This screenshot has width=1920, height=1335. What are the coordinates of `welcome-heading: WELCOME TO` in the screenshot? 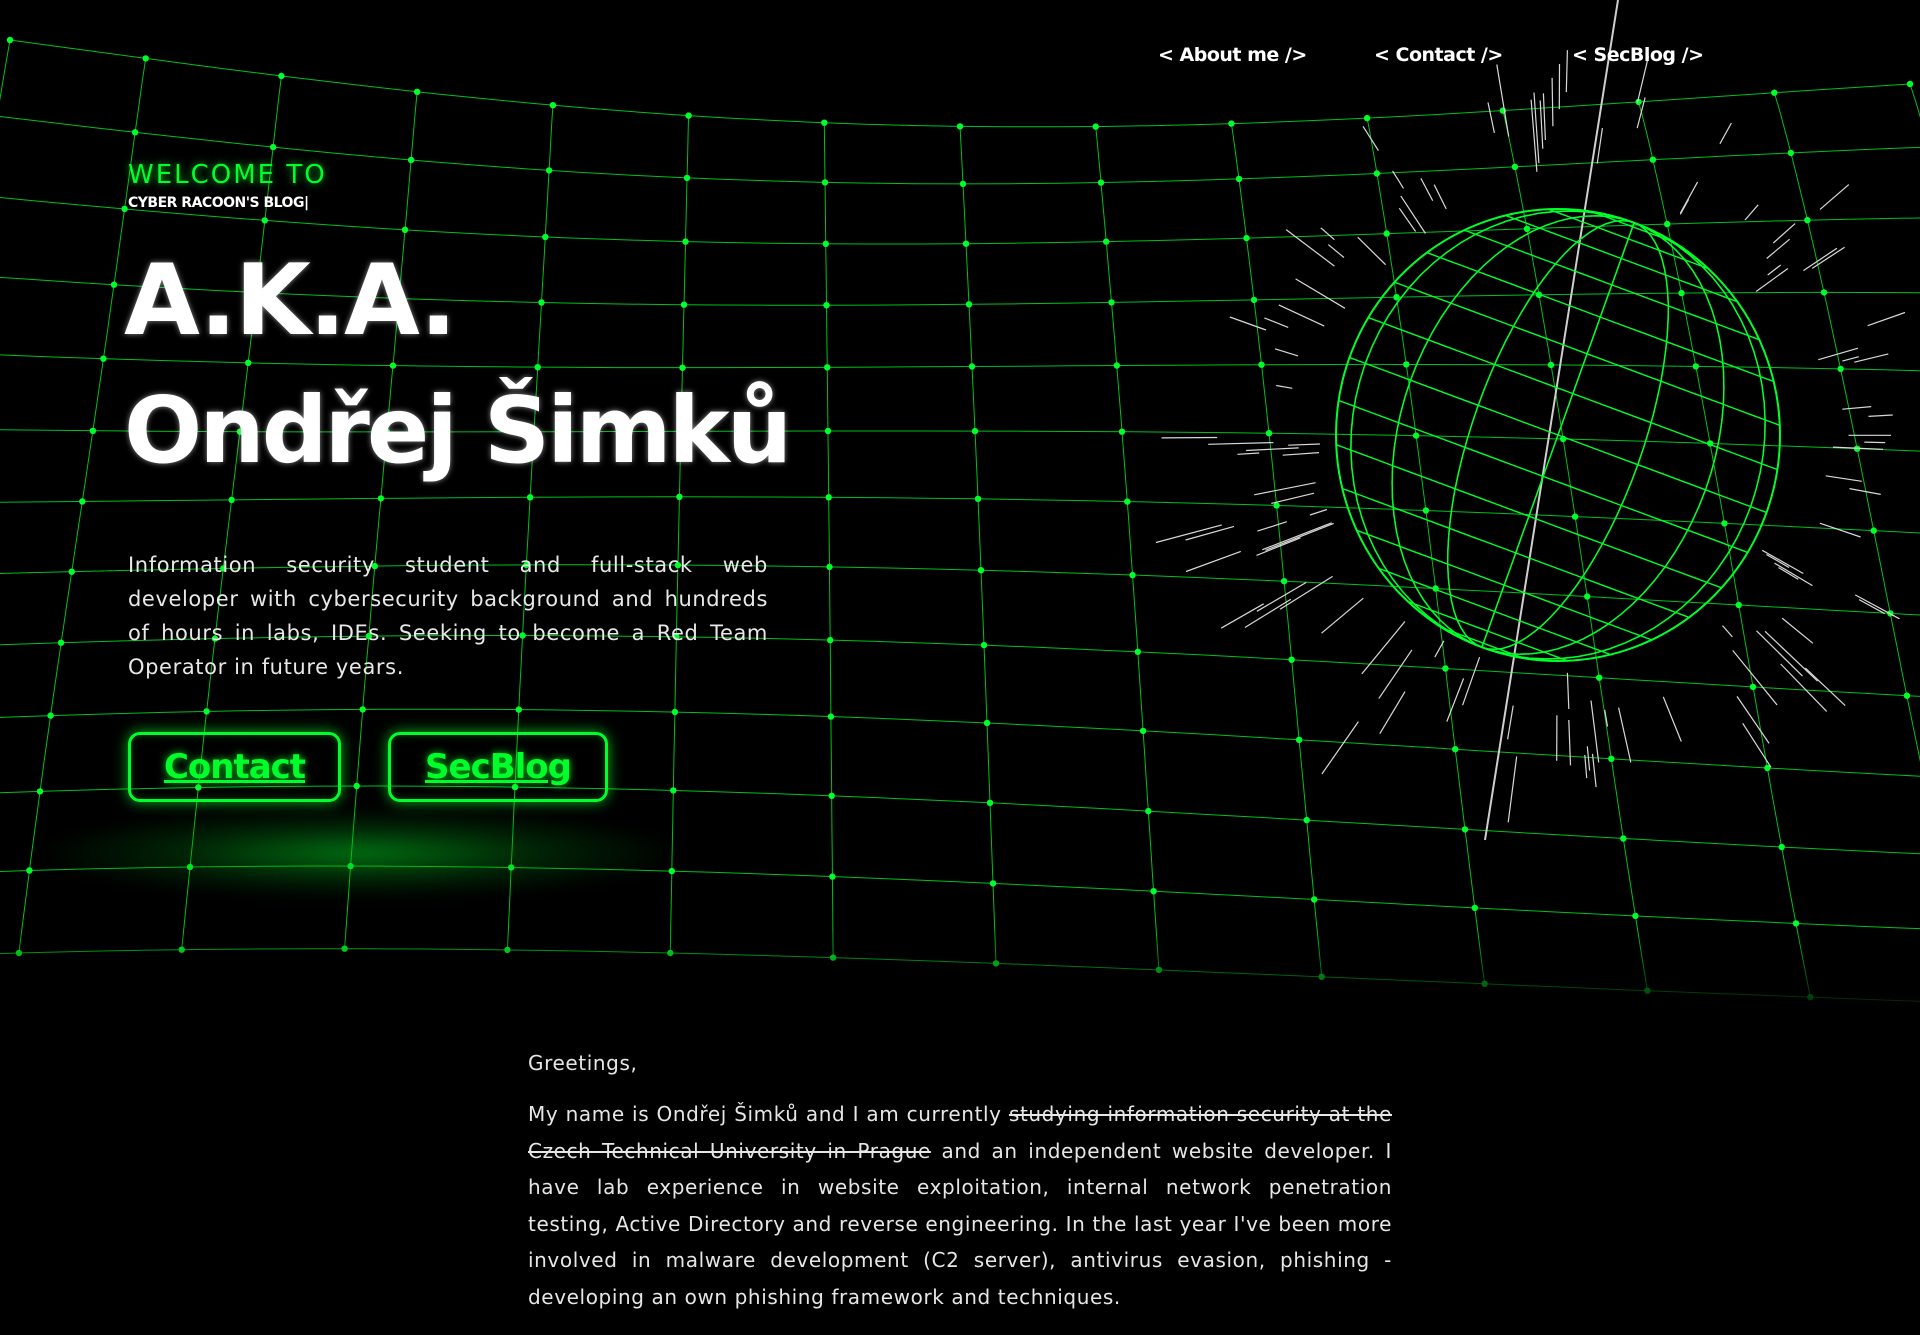 It's located at (227, 175).